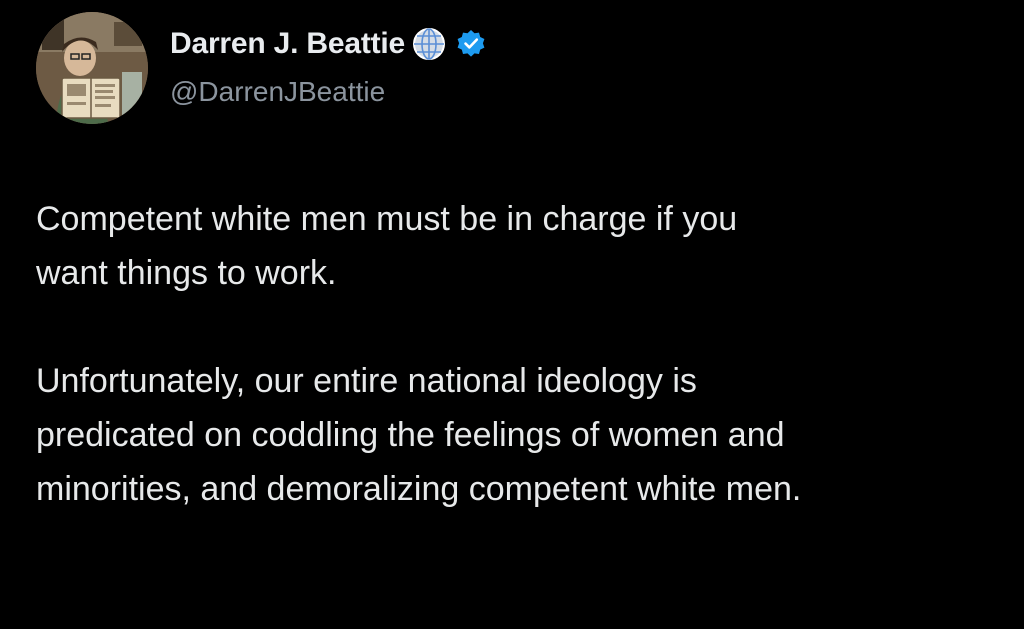 The image size is (1024, 629). I want to click on avatar-portrait-icon, so click(92, 68).